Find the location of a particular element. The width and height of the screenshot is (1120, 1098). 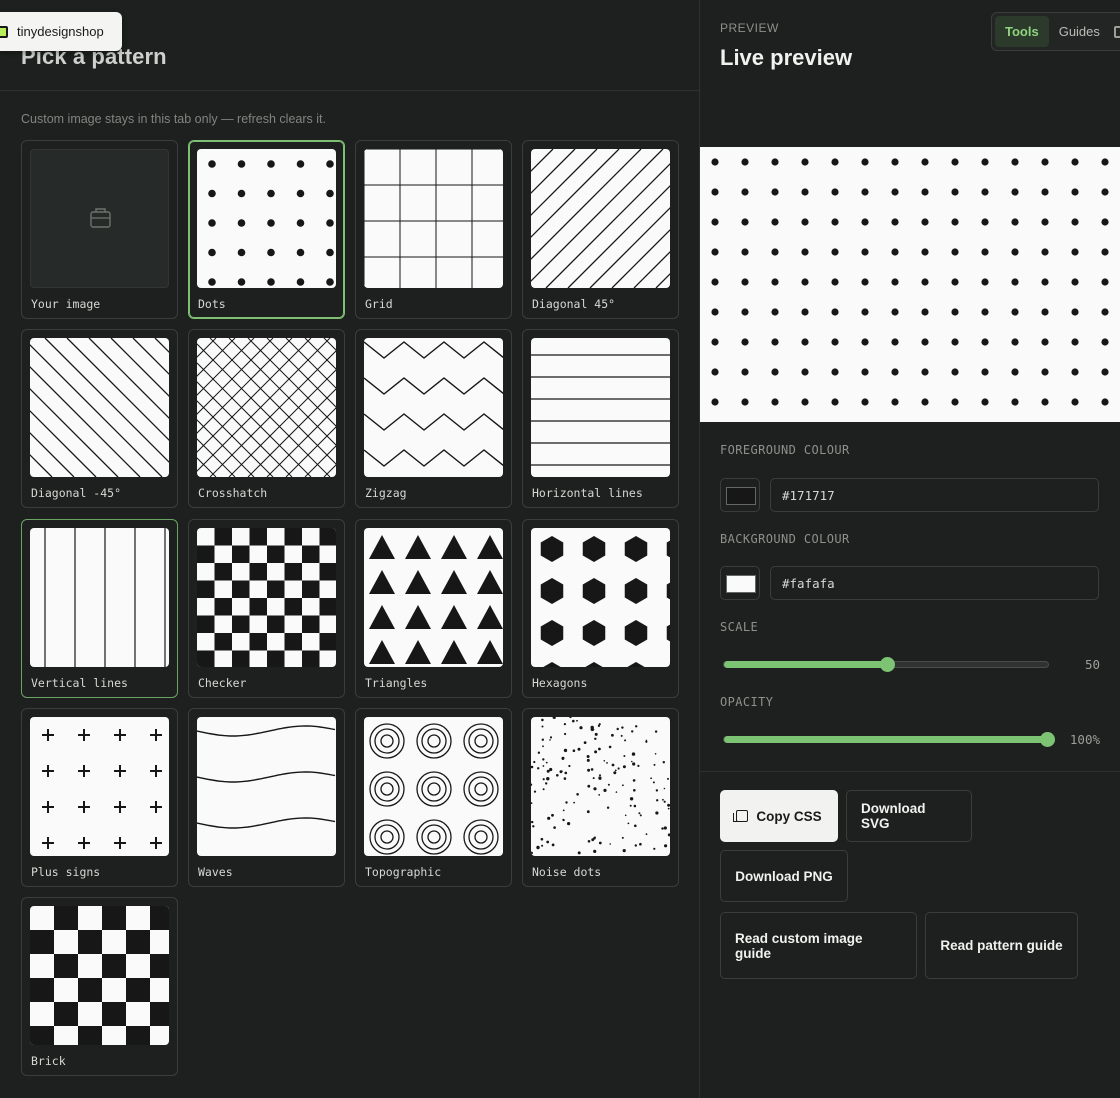

opacity-slider-fill is located at coordinates (887, 739).